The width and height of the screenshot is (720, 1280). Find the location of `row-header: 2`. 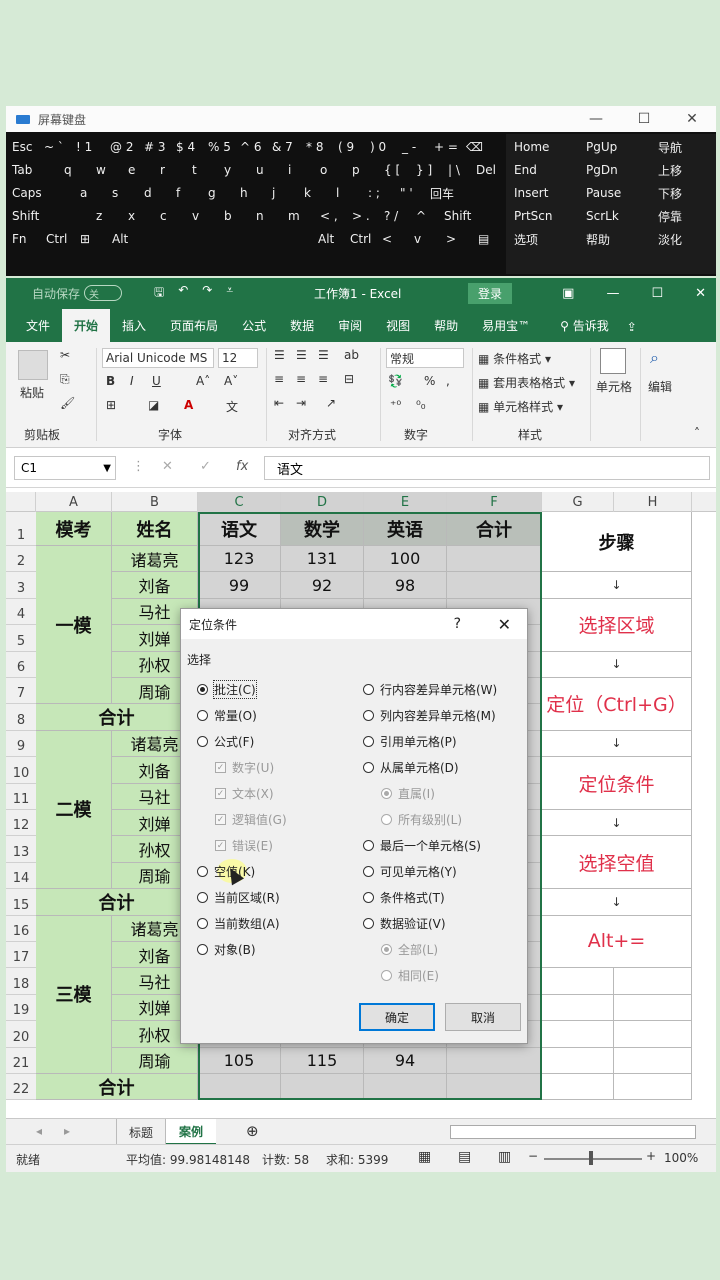

row-header: 2 is located at coordinates (21, 559).